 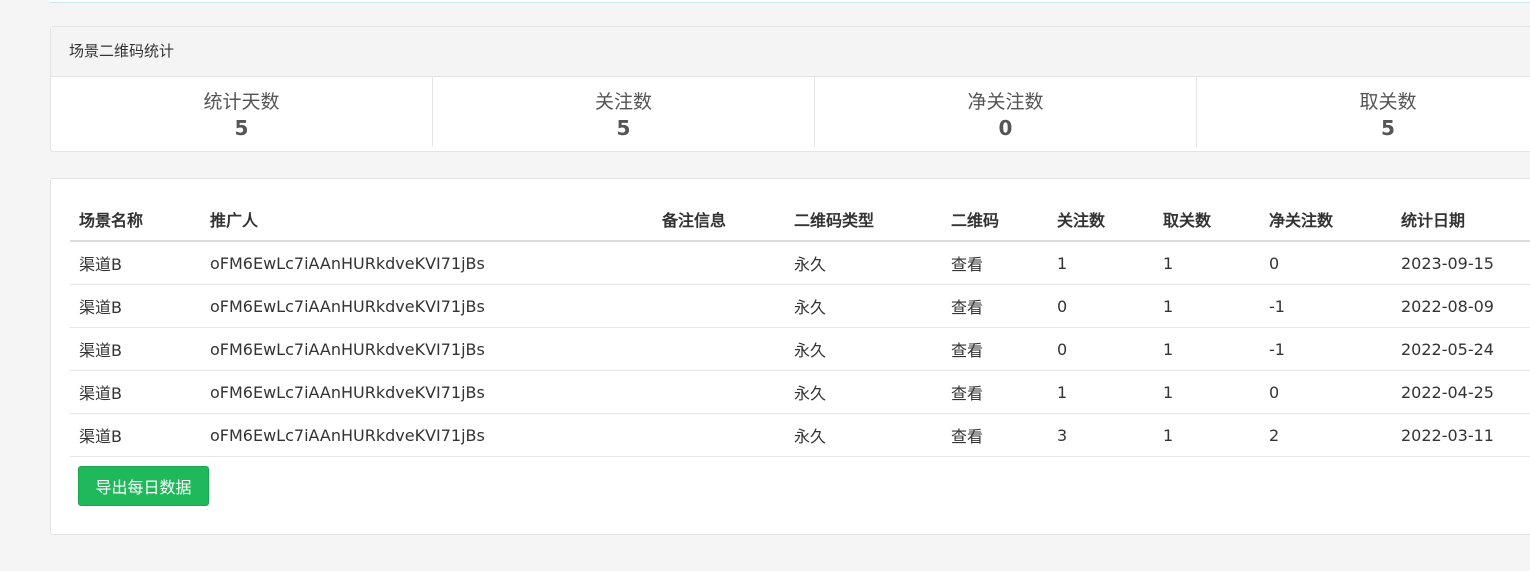 What do you see at coordinates (1461, 306) in the screenshot?
I see `cell-date: 2022-08-09` at bounding box center [1461, 306].